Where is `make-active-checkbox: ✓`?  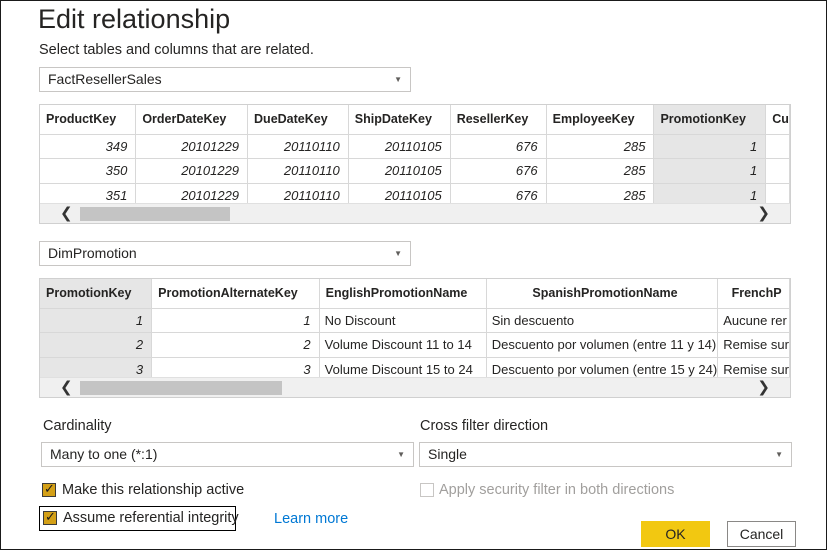 make-active-checkbox: ✓ is located at coordinates (49, 489).